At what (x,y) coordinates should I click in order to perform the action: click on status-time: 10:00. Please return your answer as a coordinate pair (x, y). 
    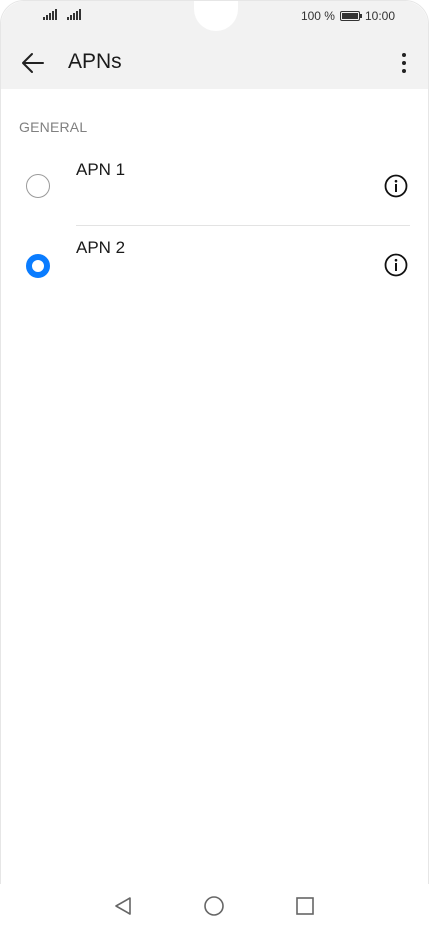
    Looking at the image, I should click on (379, 16).